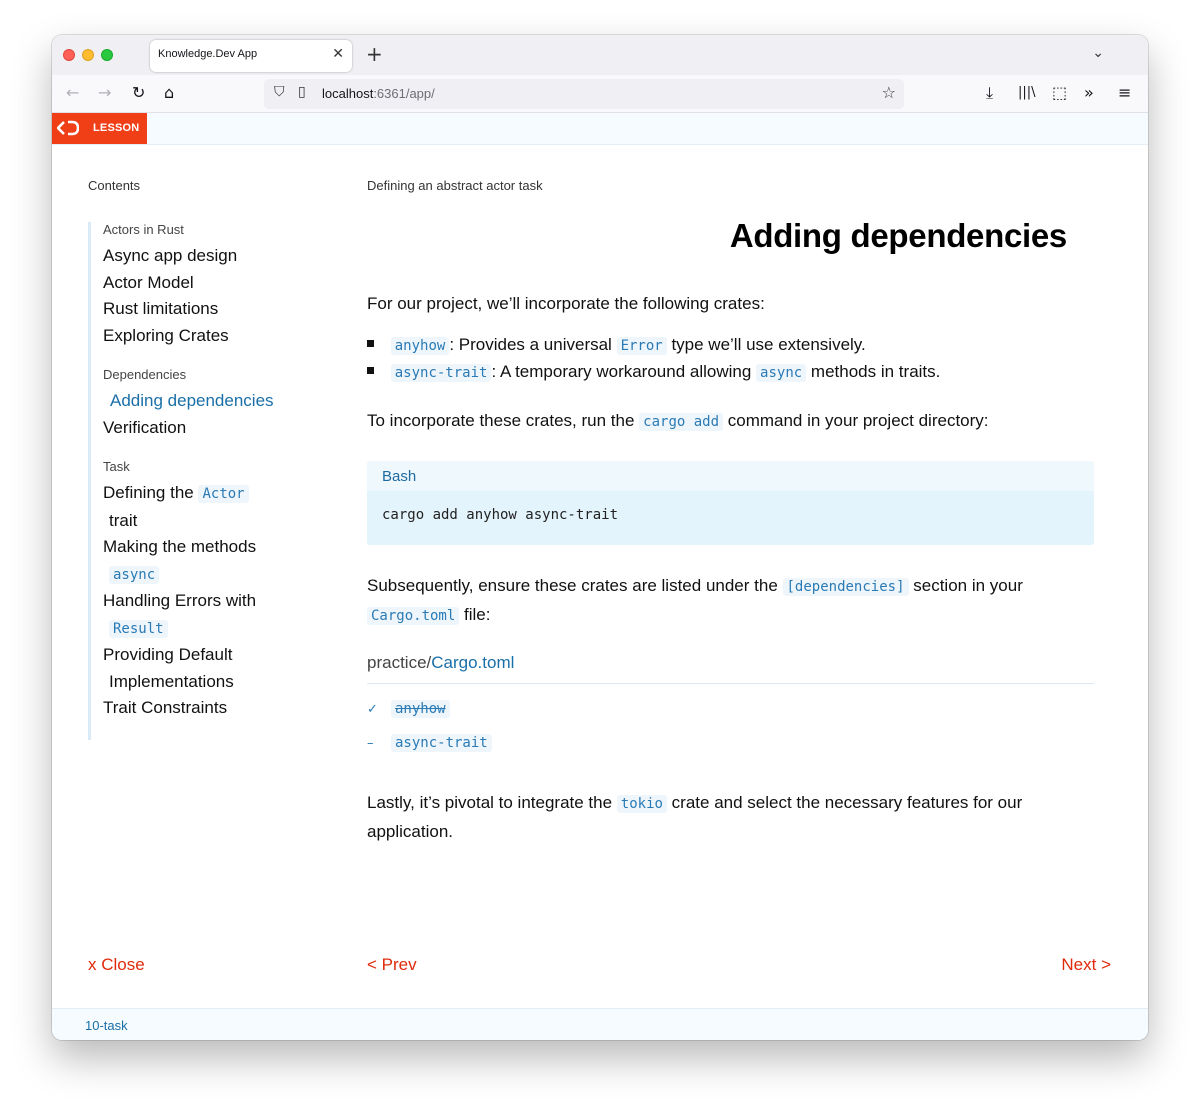  What do you see at coordinates (168, 654) in the screenshot?
I see `toc-item-text: Providing Default` at bounding box center [168, 654].